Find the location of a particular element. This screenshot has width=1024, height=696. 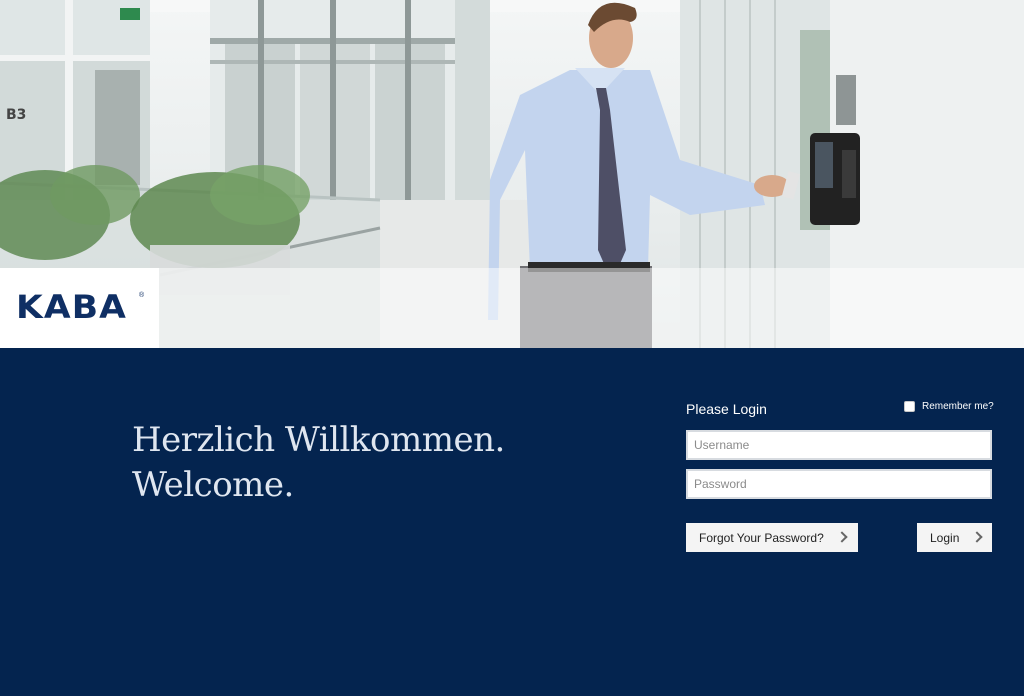

welcome-line-english: Welcome. is located at coordinates (213, 485).